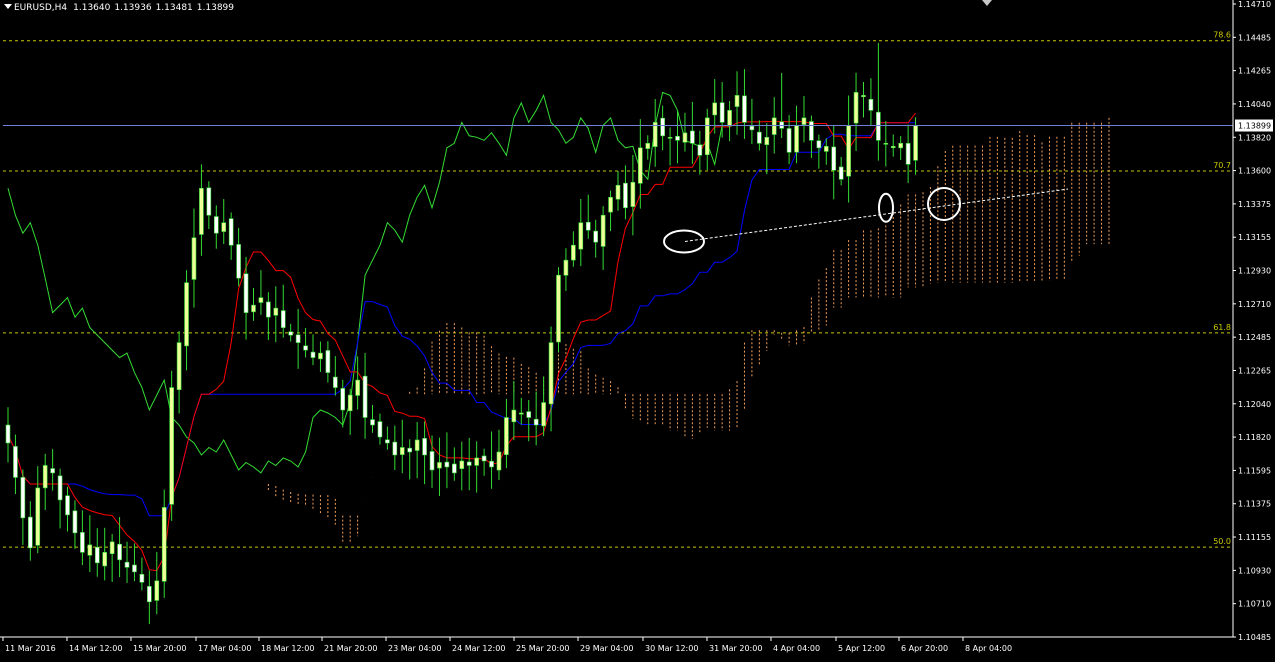 The image size is (1275, 662). Describe the element at coordinates (287, 648) in the screenshot. I see `time-tick-label: 18 Mar 12:00` at that location.